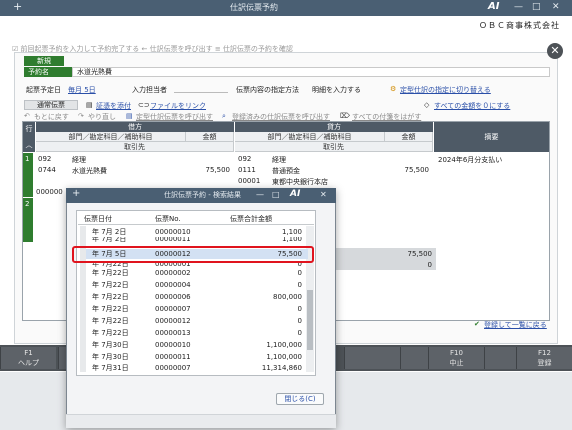 The height and width of the screenshot is (430, 572). I want to click on row-no: 00000012, so click(173, 321).